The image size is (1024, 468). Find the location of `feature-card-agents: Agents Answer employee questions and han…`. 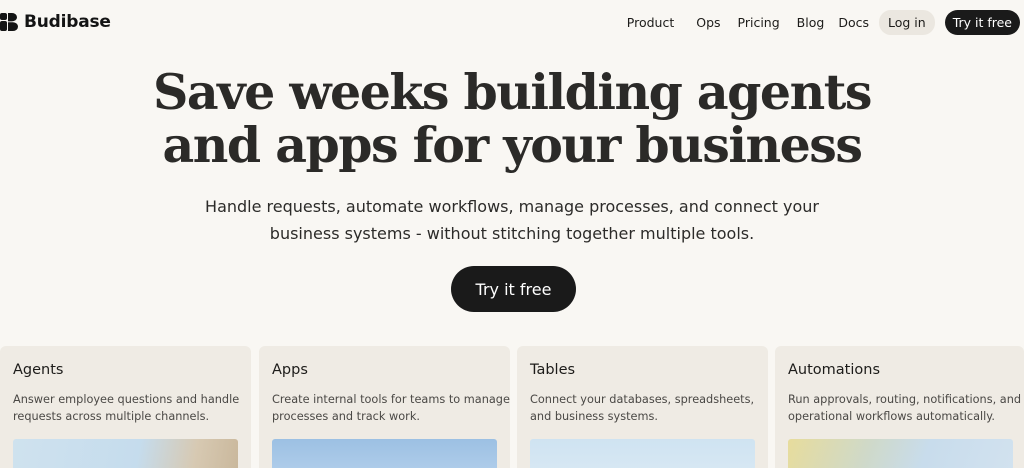

feature-card-agents: Agents Answer employee questions and han… is located at coordinates (125, 407).